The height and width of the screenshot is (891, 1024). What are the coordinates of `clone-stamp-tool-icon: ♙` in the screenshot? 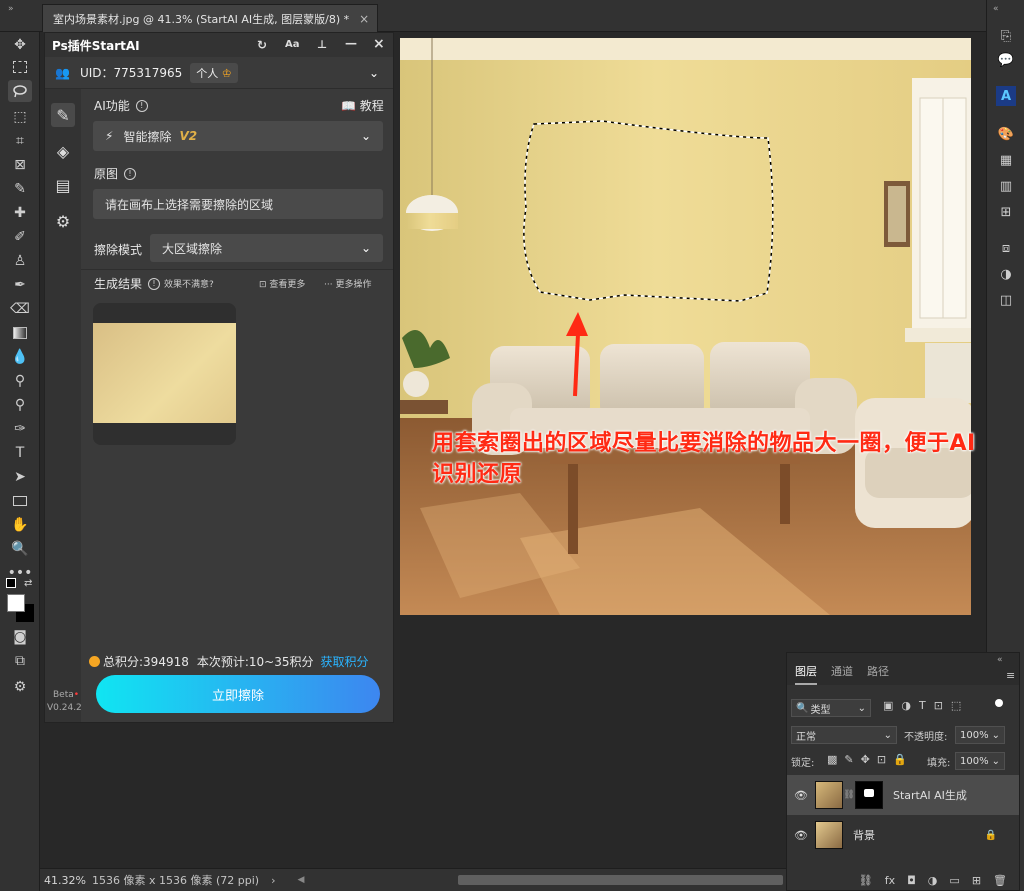 It's located at (20, 261).